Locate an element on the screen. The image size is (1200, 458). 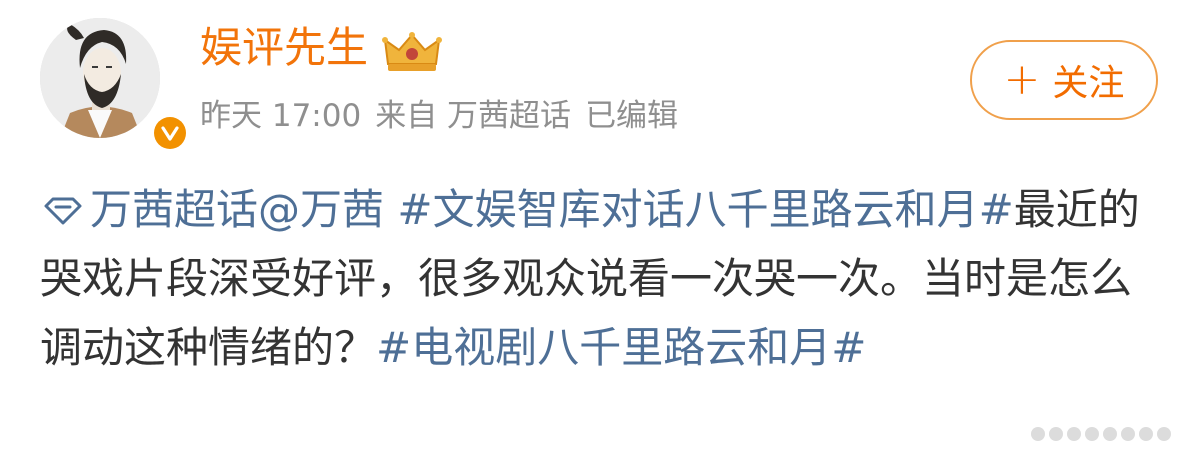
post-time: 昨天 17:00 is located at coordinates (280, 116).